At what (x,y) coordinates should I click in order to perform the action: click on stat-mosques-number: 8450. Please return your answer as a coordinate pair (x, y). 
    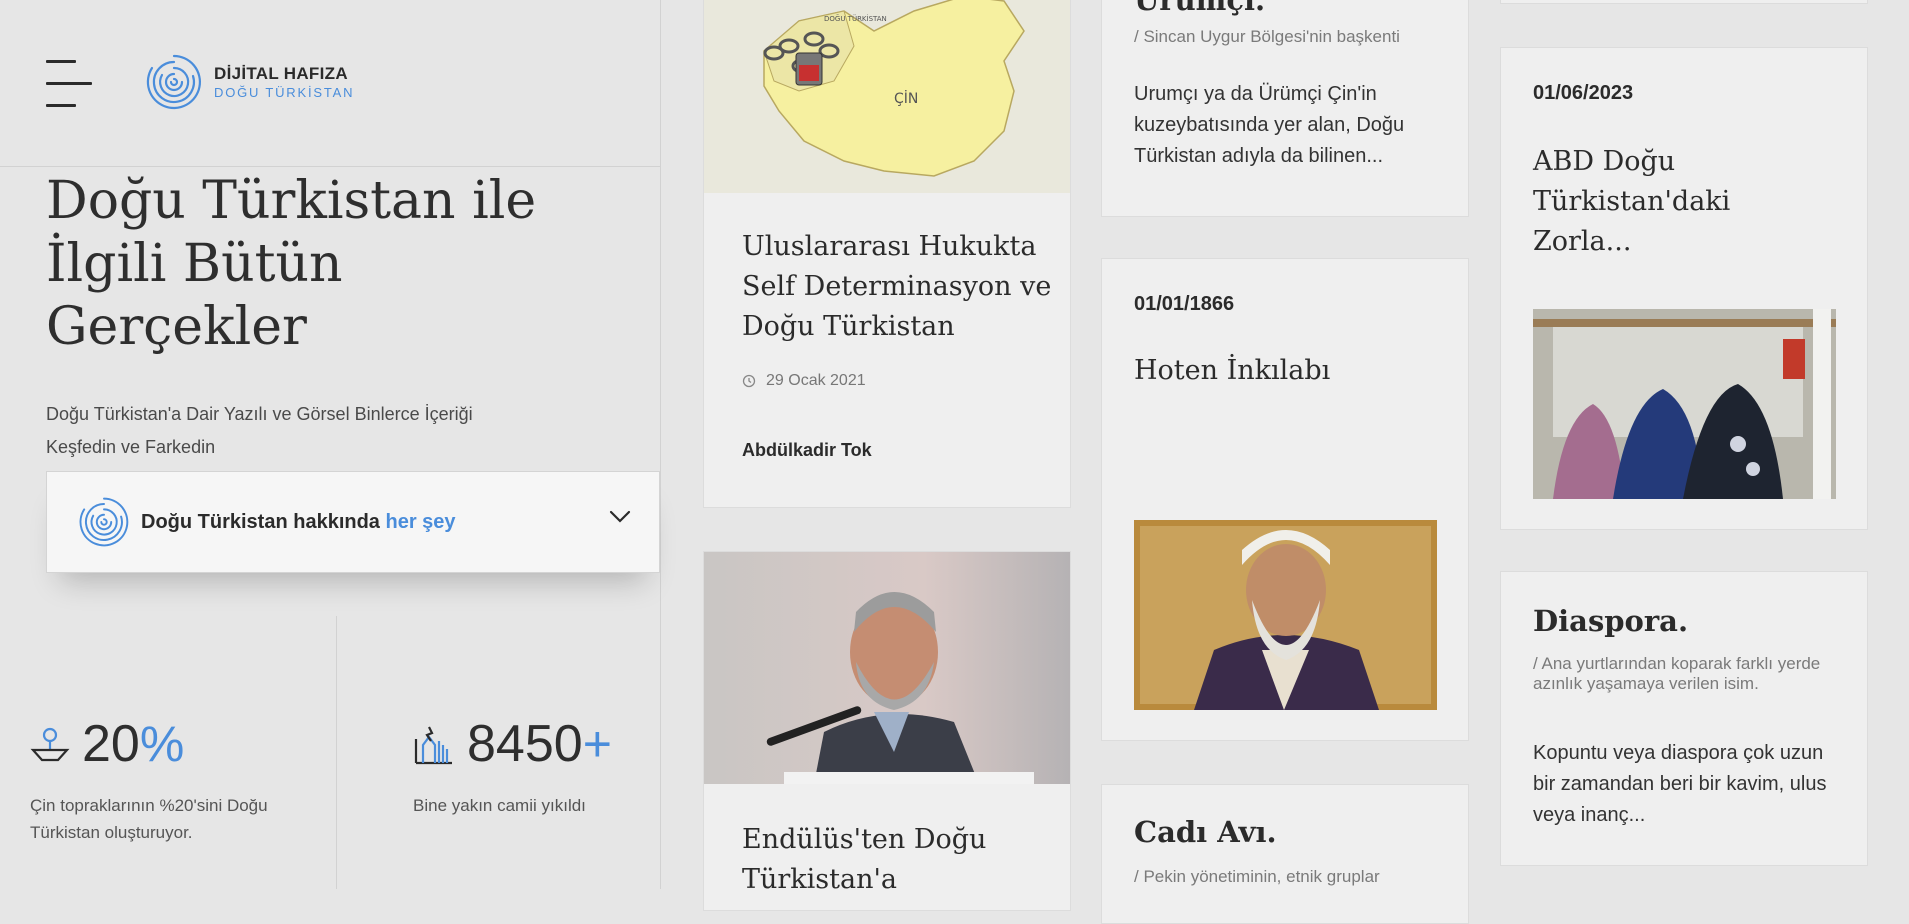
    Looking at the image, I should click on (525, 744).